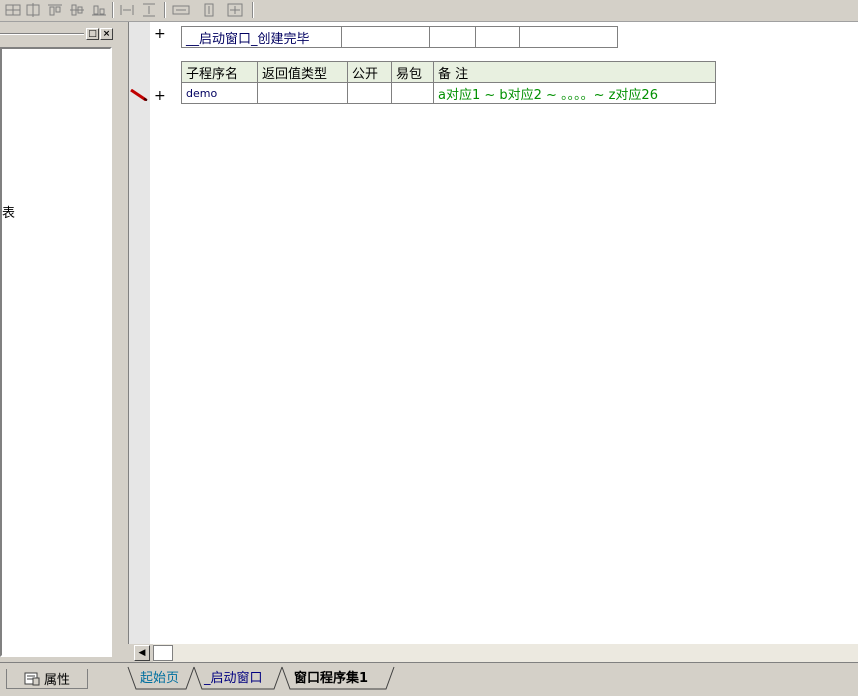  Describe the element at coordinates (219, 93) in the screenshot. I see `sub-name-cell: demo` at that location.